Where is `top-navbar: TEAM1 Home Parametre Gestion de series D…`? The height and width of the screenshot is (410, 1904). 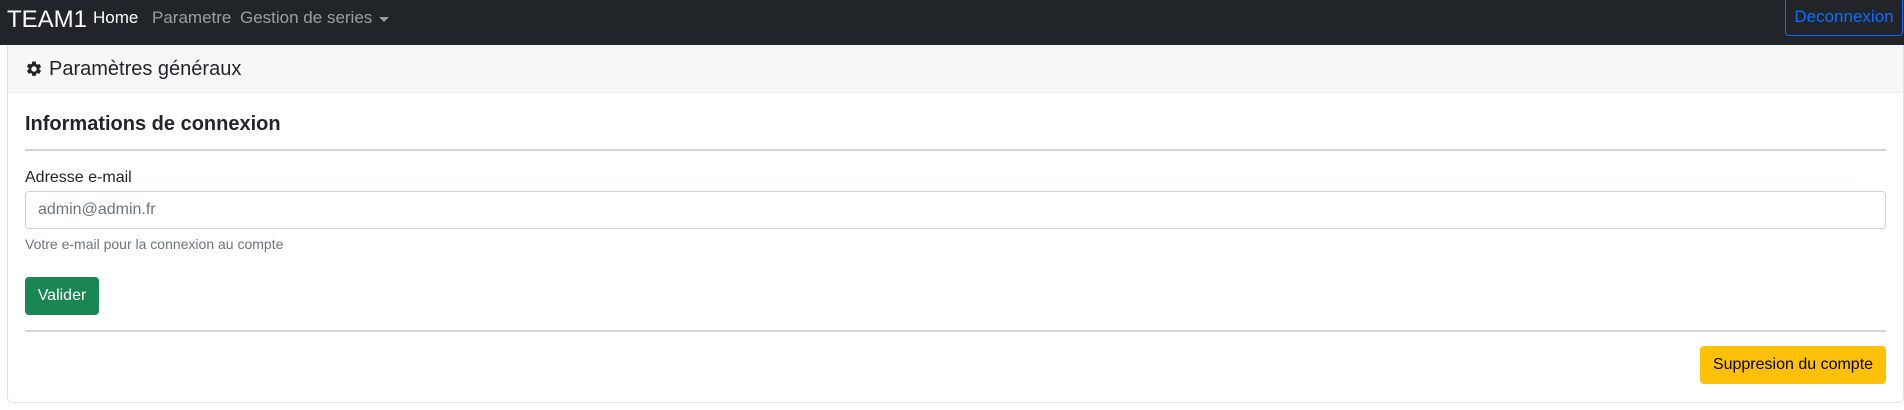
top-navbar: TEAM1 Home Parametre Gestion de series D… is located at coordinates (952, 22).